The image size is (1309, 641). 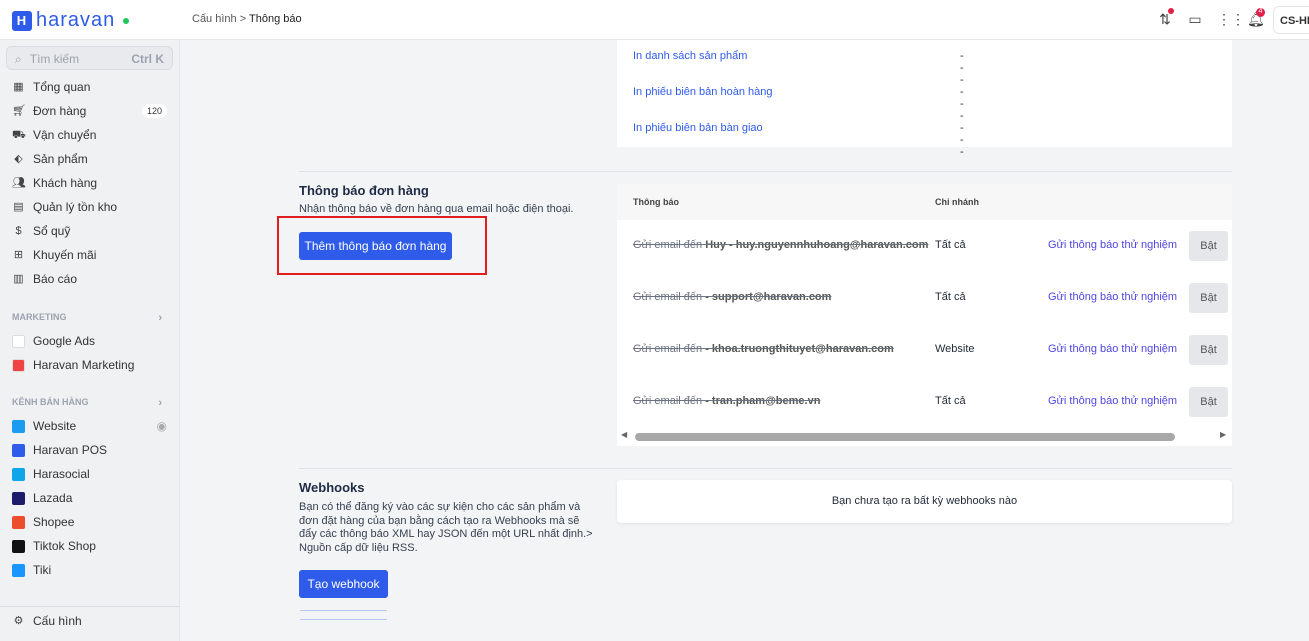 What do you see at coordinates (89, 111) in the screenshot?
I see `sidebar-item: 🛒︎ Đơn hàng 120` at bounding box center [89, 111].